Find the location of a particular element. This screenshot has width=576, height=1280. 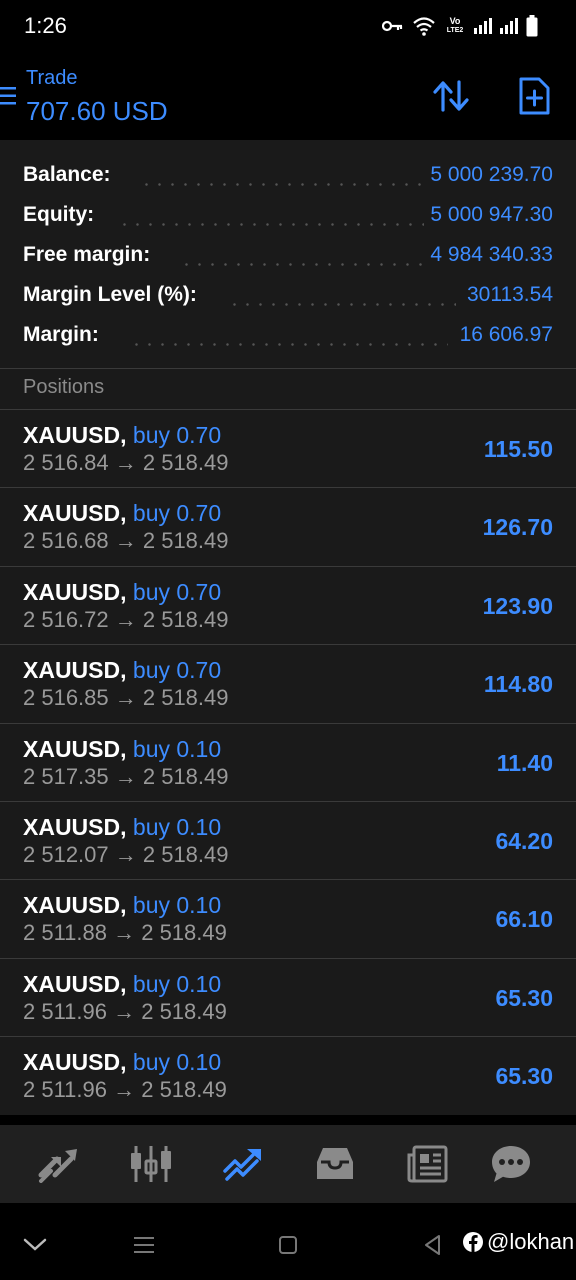

home-icon is located at coordinates (288, 1245).